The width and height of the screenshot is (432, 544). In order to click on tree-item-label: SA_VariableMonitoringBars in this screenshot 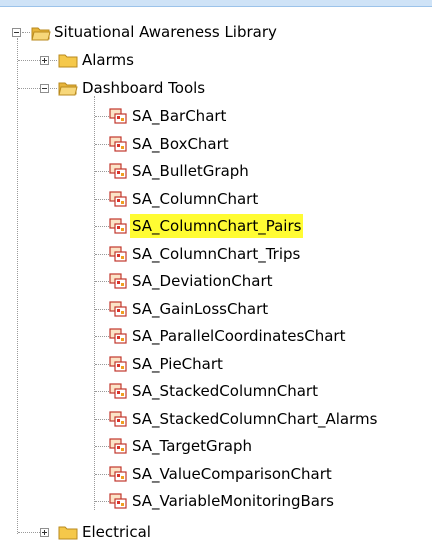, I will do `click(233, 501)`.